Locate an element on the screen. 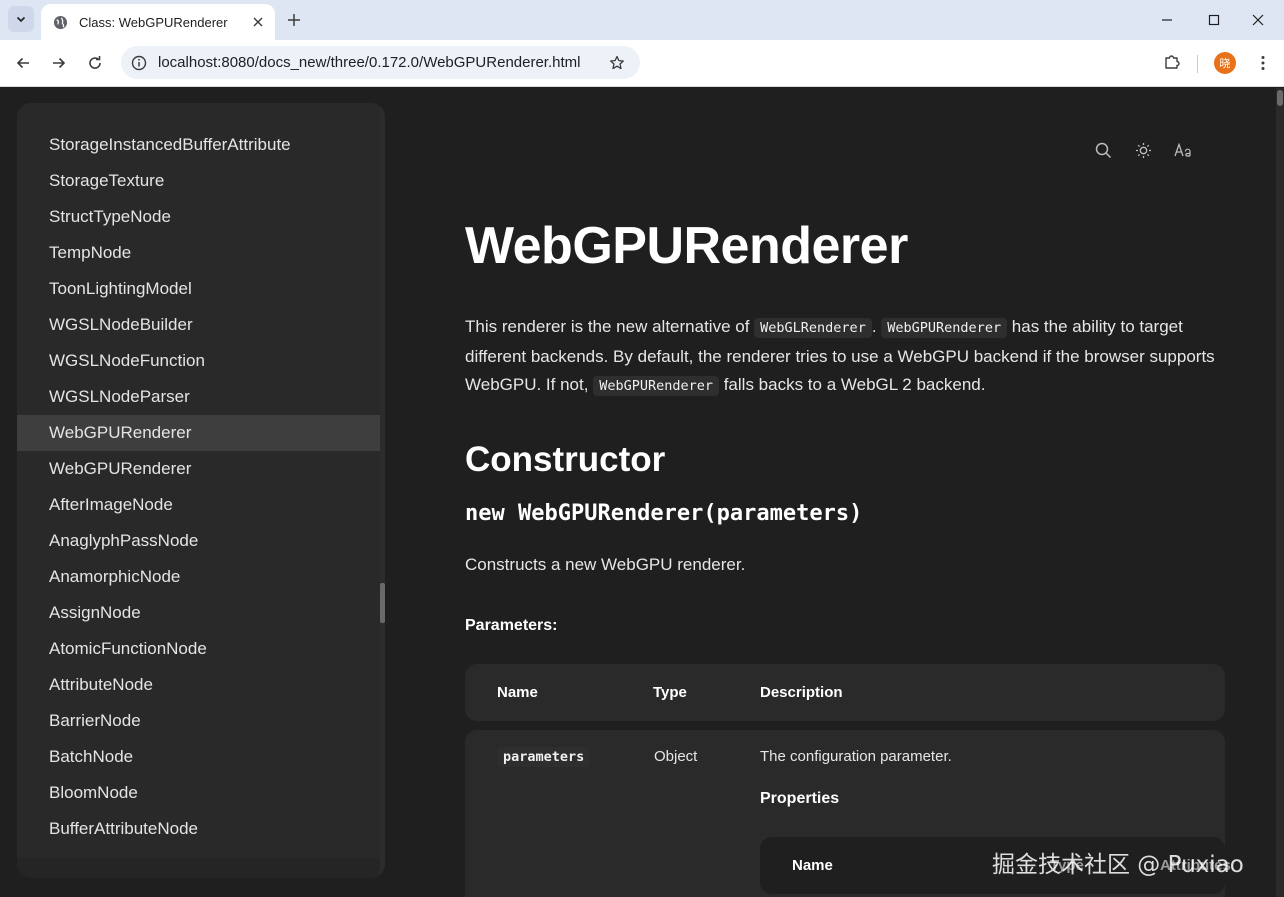  param-name-code: parameters is located at coordinates (544, 757).